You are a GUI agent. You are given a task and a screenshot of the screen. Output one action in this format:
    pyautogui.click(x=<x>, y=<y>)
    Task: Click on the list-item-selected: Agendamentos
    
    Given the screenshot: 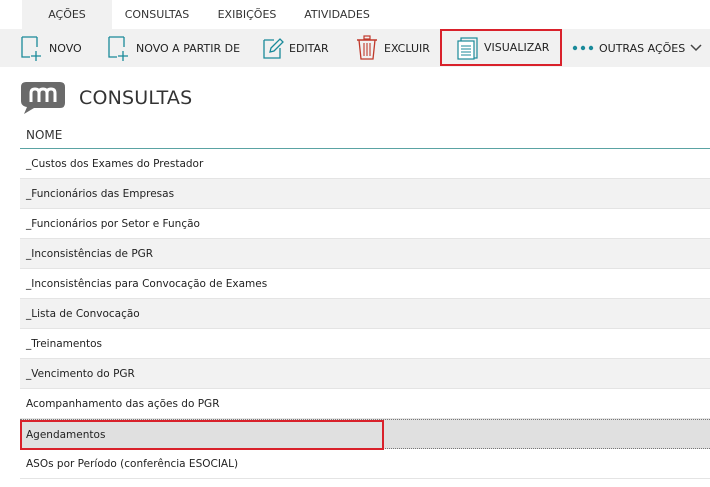 What is the action you would take?
    pyautogui.click(x=365, y=434)
    